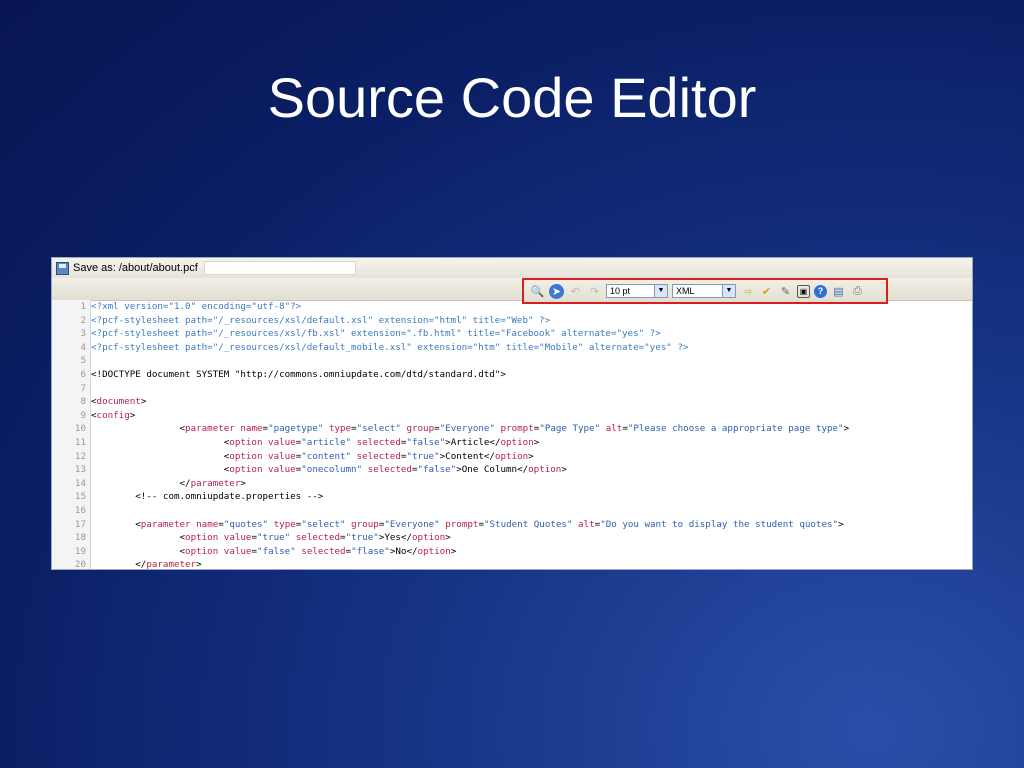  I want to click on help-icon: ?, so click(820, 291).